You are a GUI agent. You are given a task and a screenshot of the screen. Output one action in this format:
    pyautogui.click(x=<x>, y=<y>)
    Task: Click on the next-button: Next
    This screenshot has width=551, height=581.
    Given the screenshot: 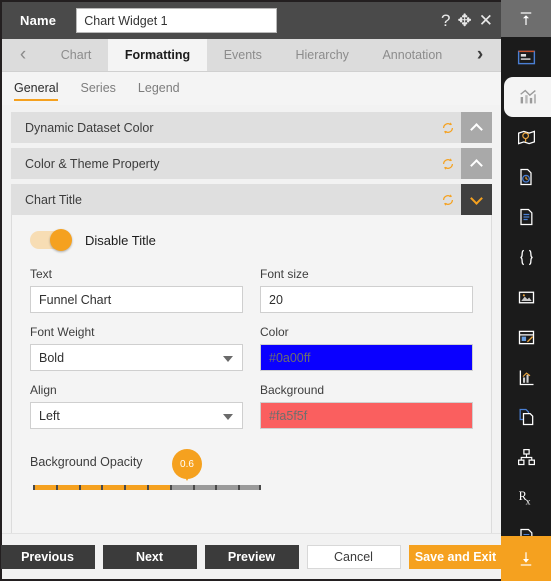 What is the action you would take?
    pyautogui.click(x=149, y=556)
    